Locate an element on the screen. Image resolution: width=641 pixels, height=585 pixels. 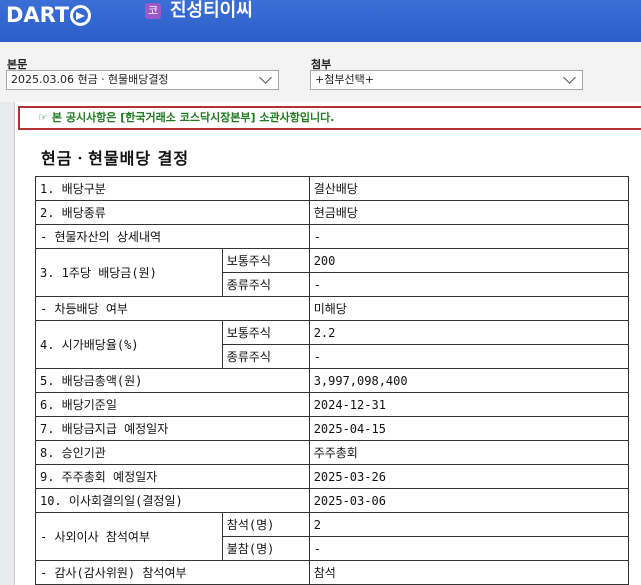
notice-text: 본 공시사항은 [한국거래소 코스닥시장본부] 소관사항입니다. is located at coordinates (193, 117).